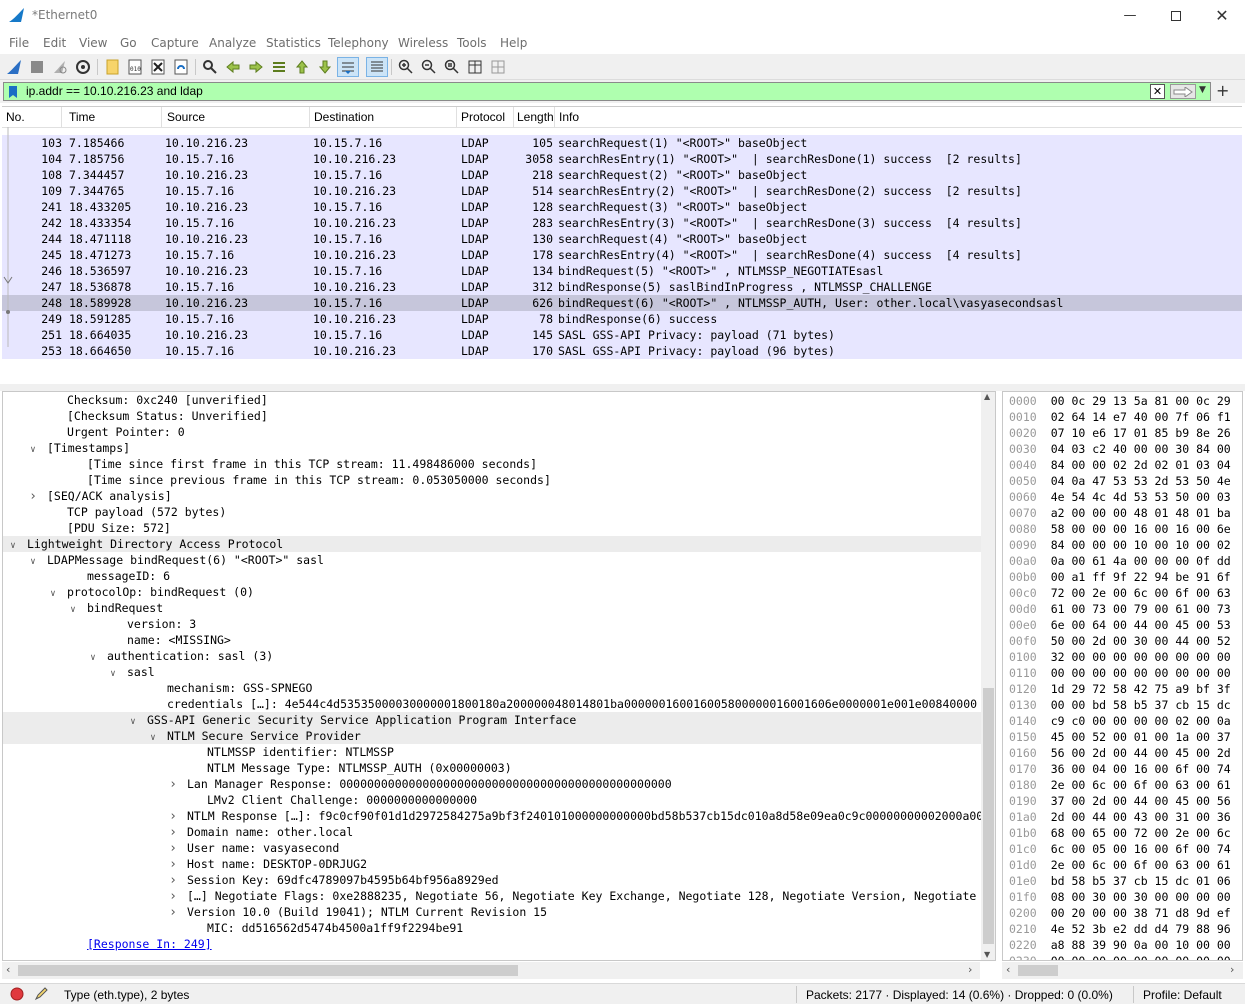 The image size is (1245, 1004). Describe the element at coordinates (1222, 90) in the screenshot. I see `add-filter-button: +` at that location.